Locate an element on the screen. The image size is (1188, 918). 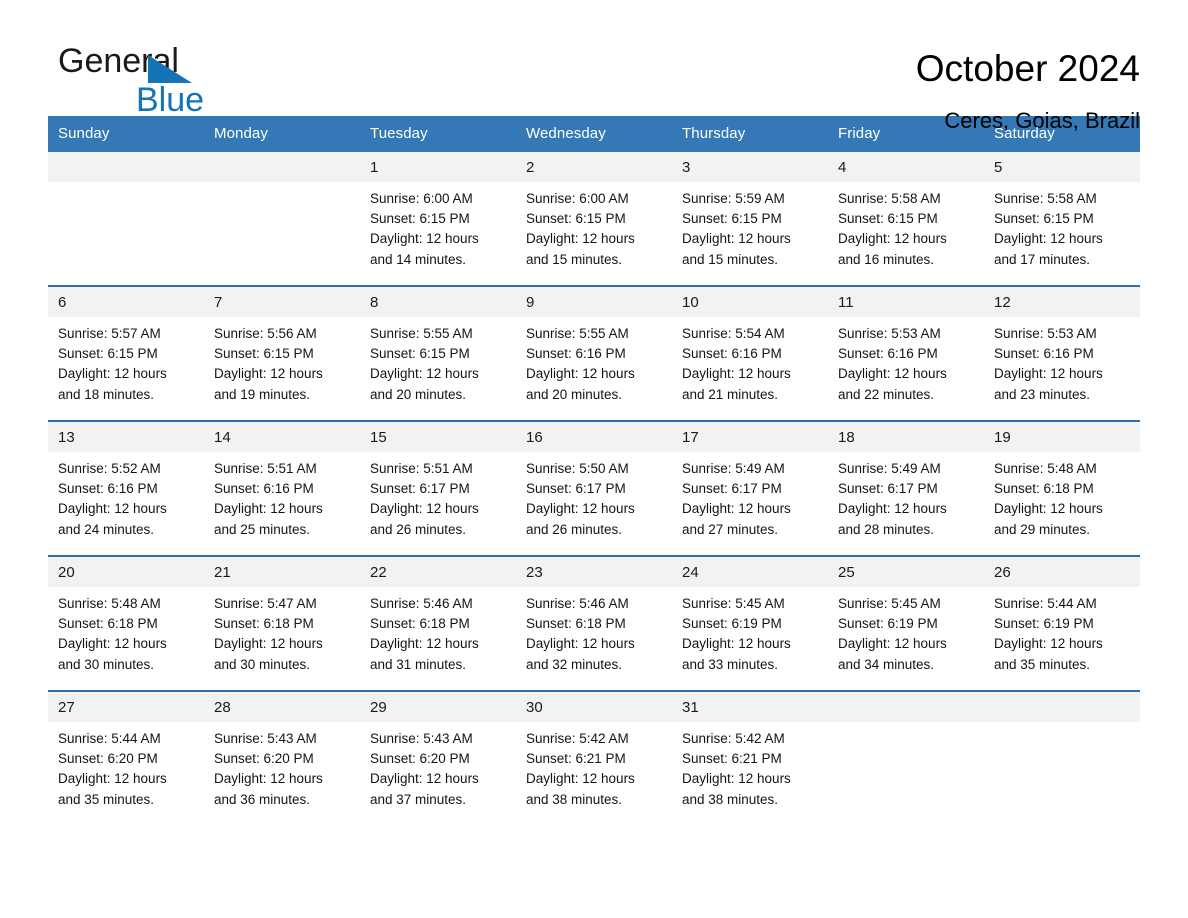
day-number: 30 is located at coordinates (594, 707).